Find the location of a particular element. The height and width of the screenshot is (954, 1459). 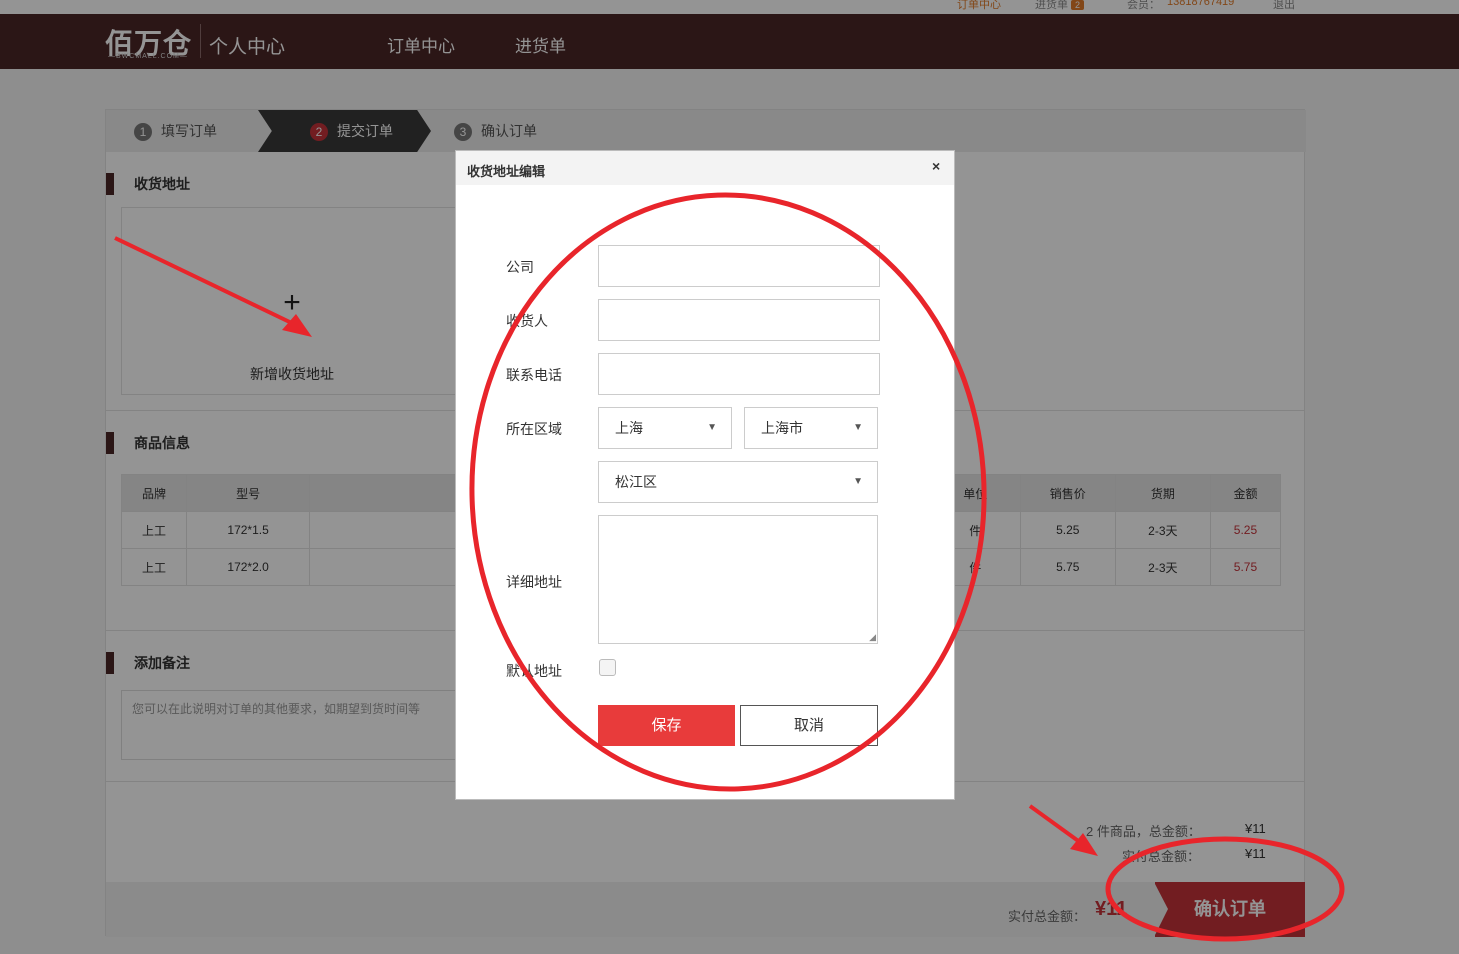

district-value: 松江区 is located at coordinates (636, 482).